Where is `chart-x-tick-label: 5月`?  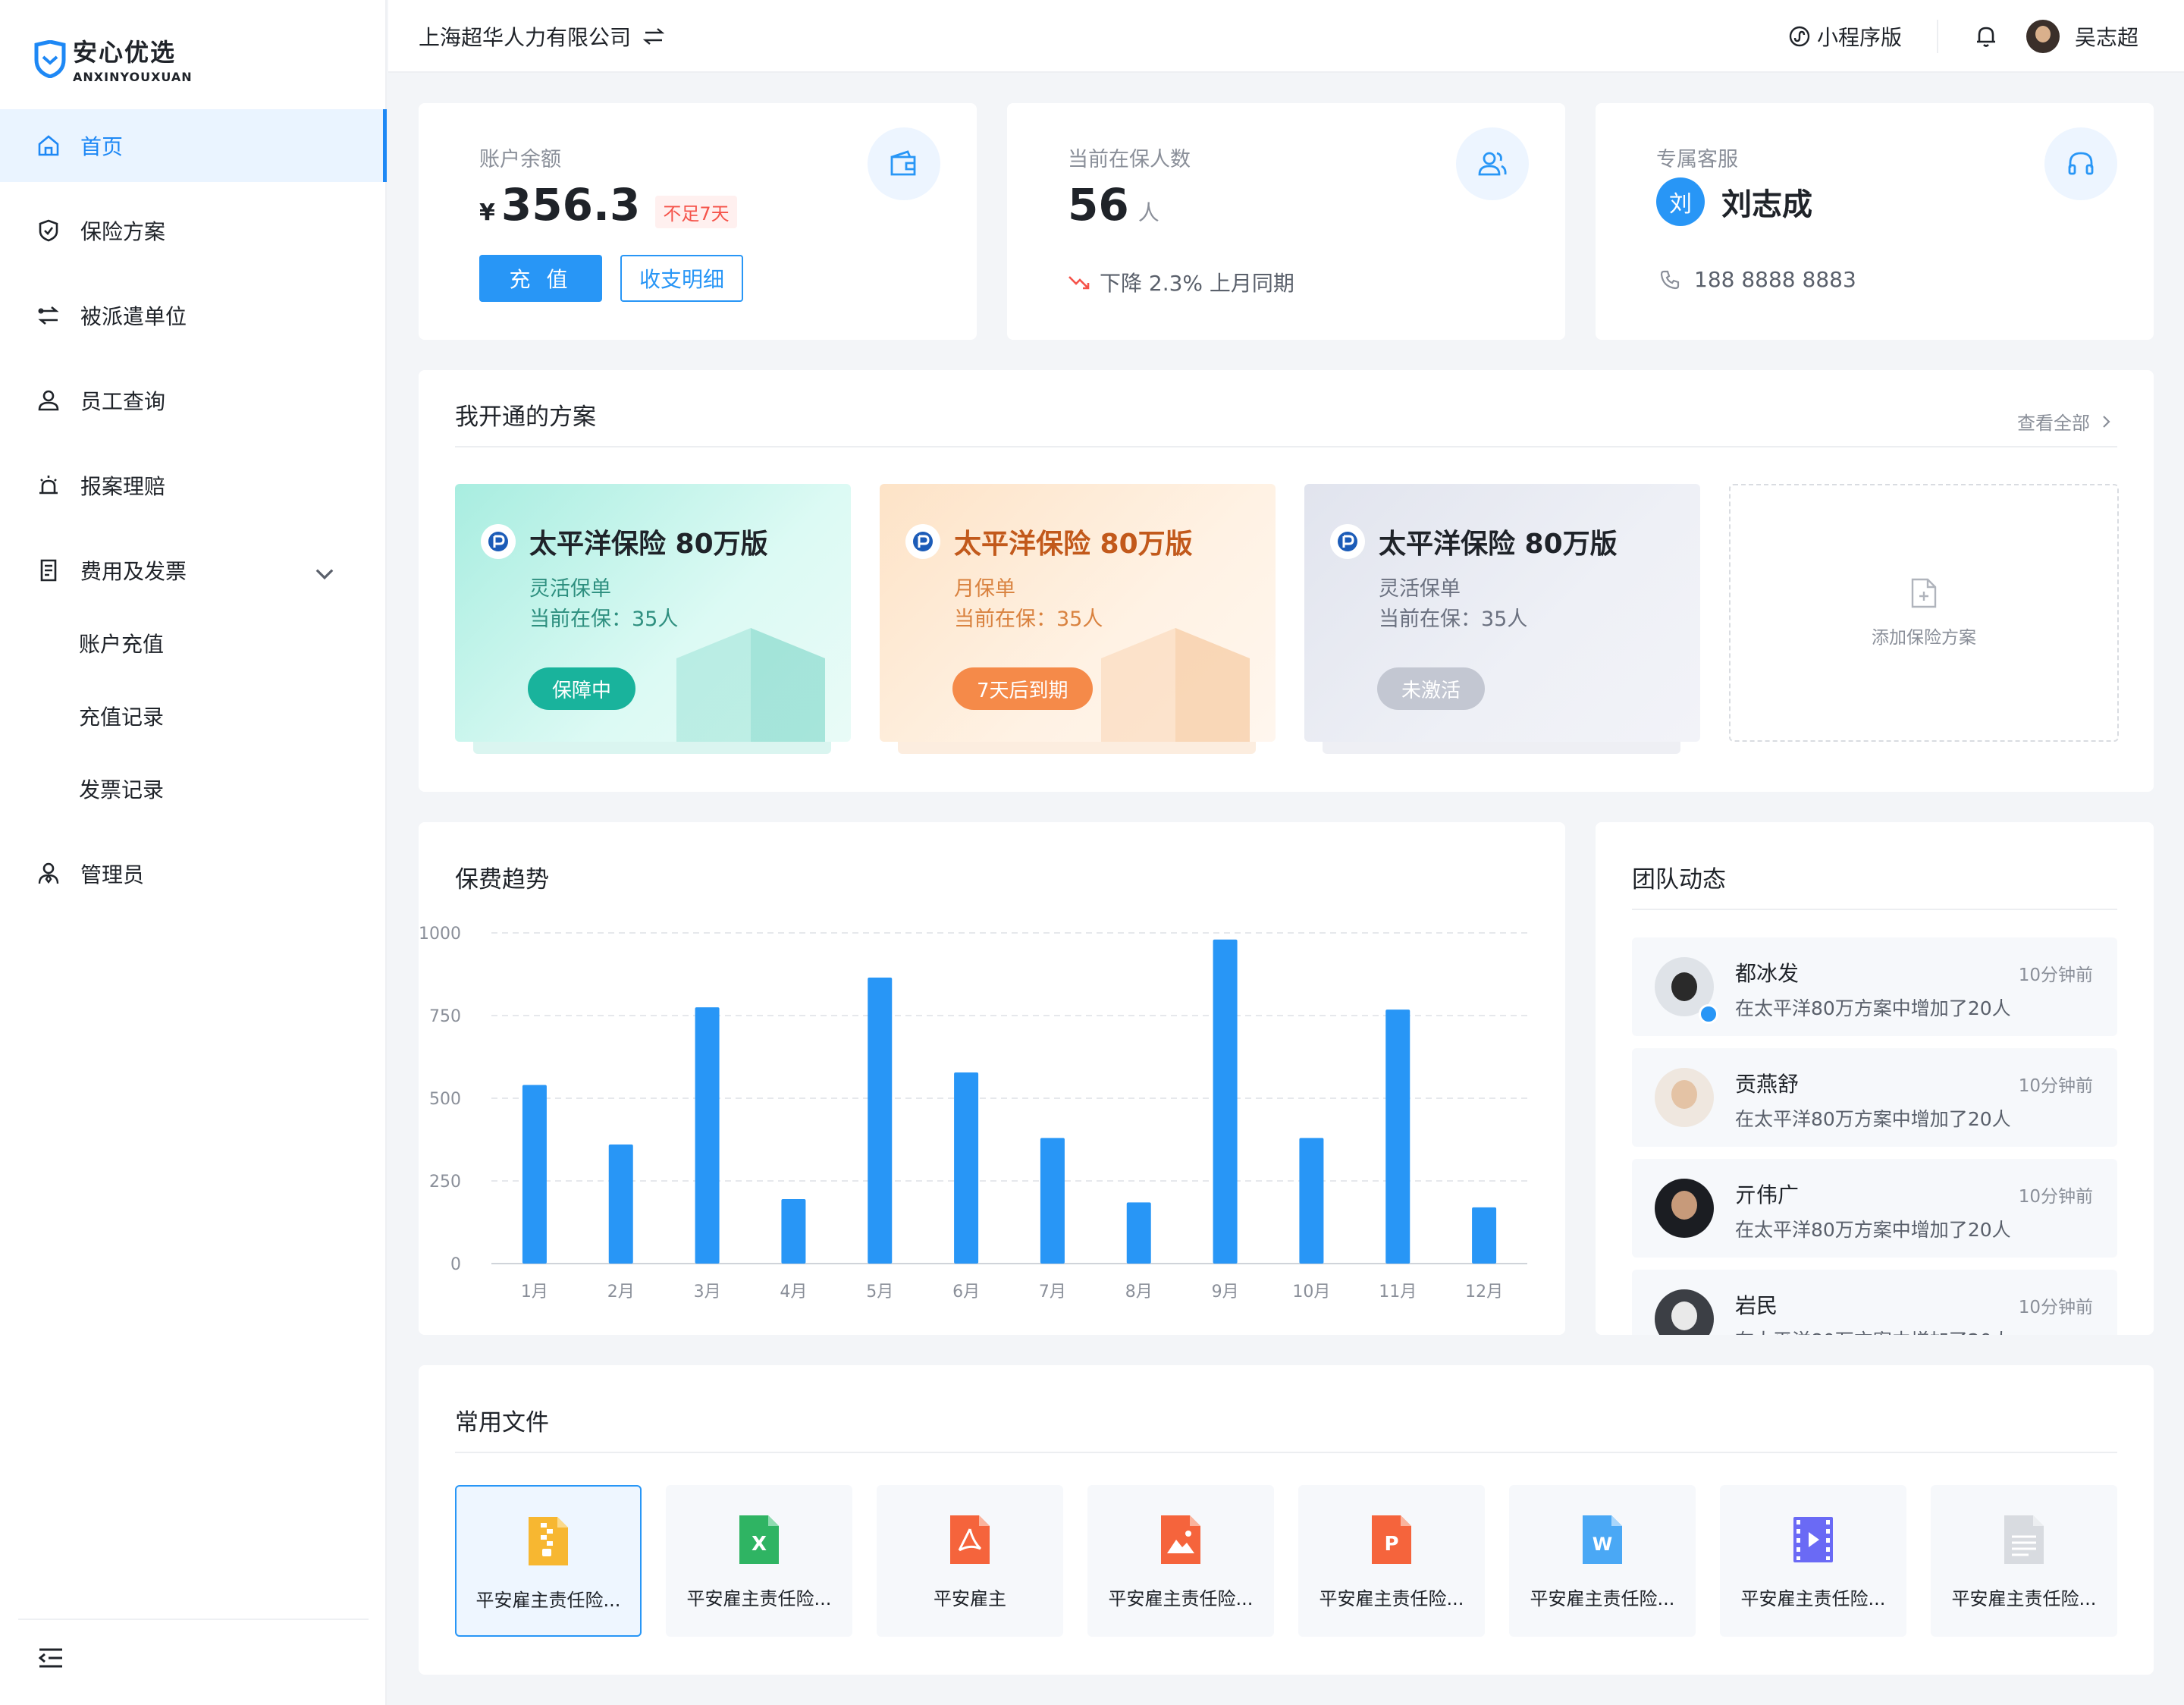 chart-x-tick-label: 5月 is located at coordinates (879, 1292).